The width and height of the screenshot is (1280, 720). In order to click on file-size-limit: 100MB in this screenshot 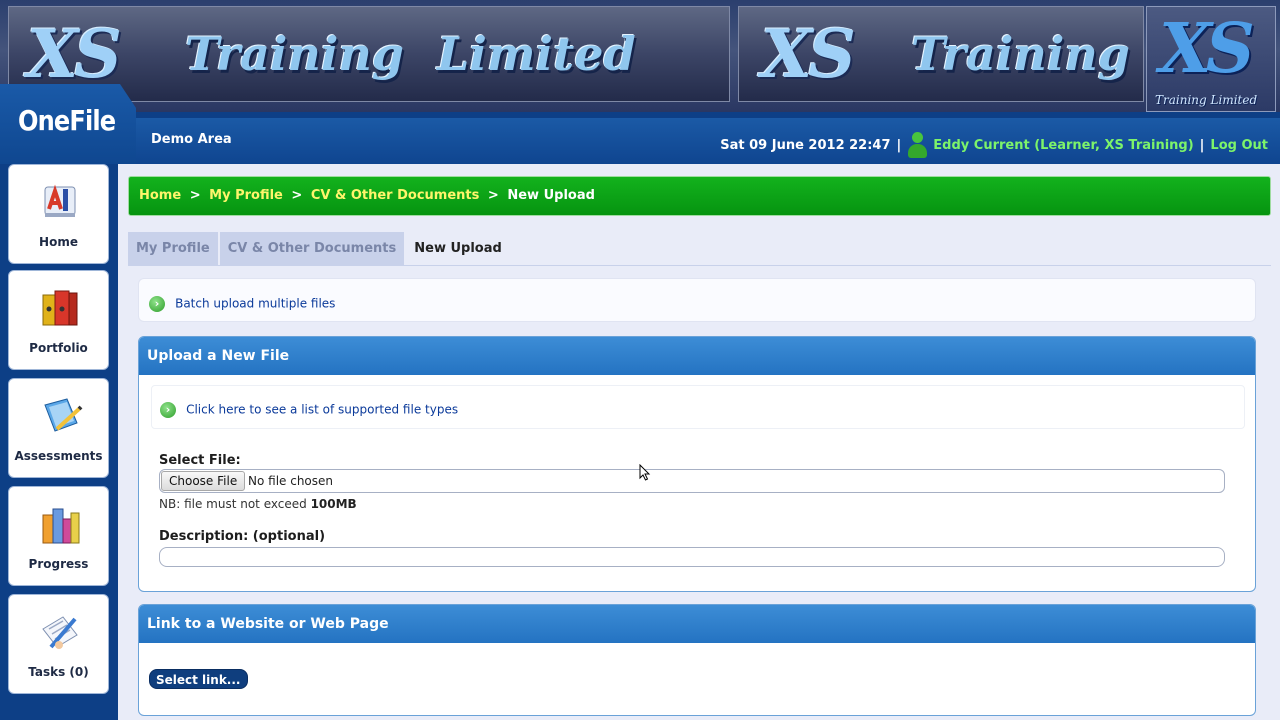, I will do `click(333, 504)`.